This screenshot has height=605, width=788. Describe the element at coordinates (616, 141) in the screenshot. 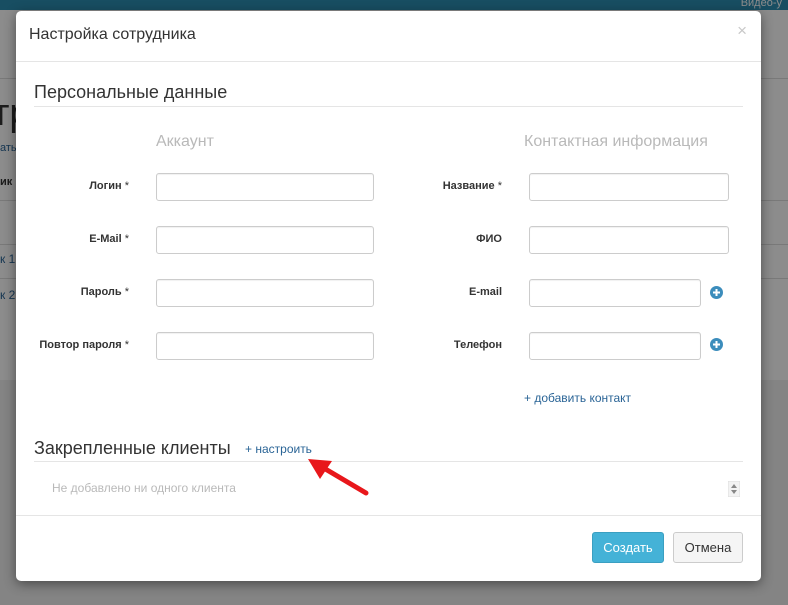

I see `contact-column-title: Контактная информация` at that location.